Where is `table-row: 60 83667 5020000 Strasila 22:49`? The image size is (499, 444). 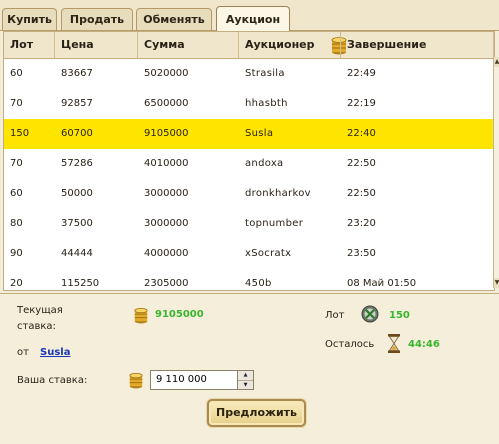 table-row: 60 83667 5020000 Strasila 22:49 is located at coordinates (249, 74).